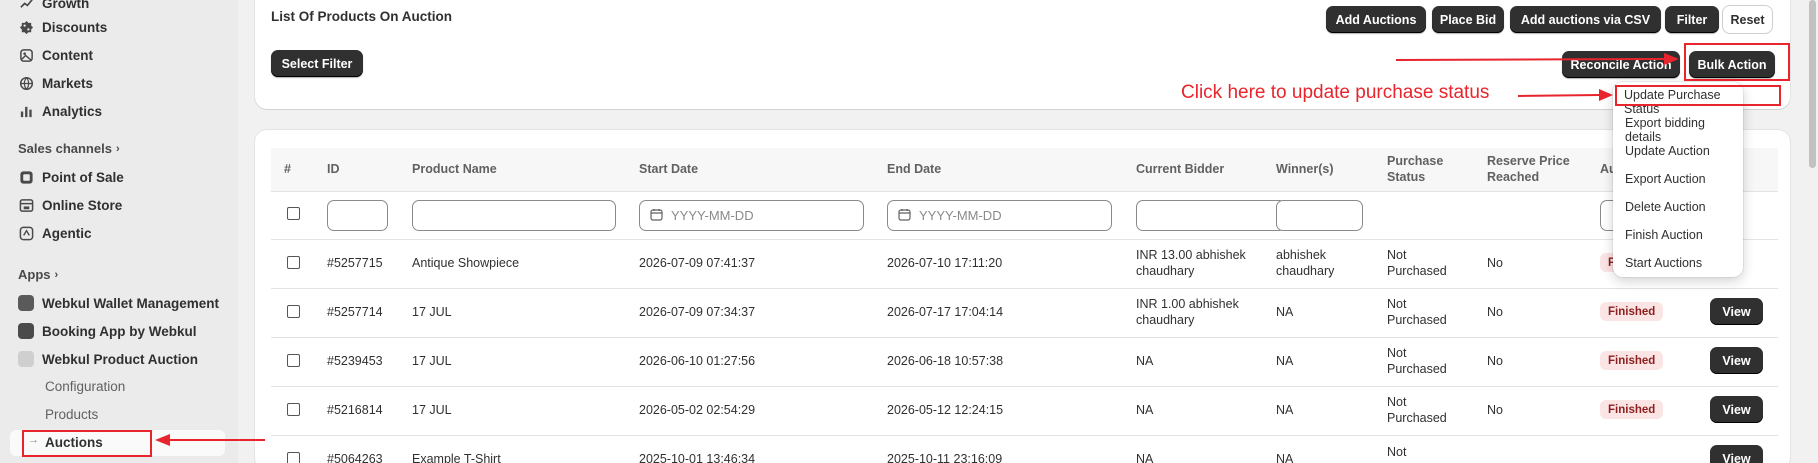  I want to click on arrow-to-auctions, so click(210, 440).